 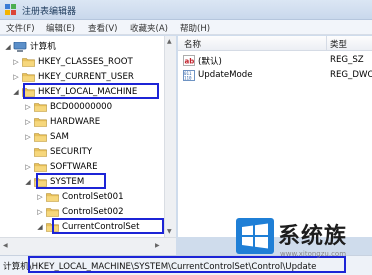 What do you see at coordinates (313, 236) in the screenshot?
I see `watermark-text: 系统族` at bounding box center [313, 236].